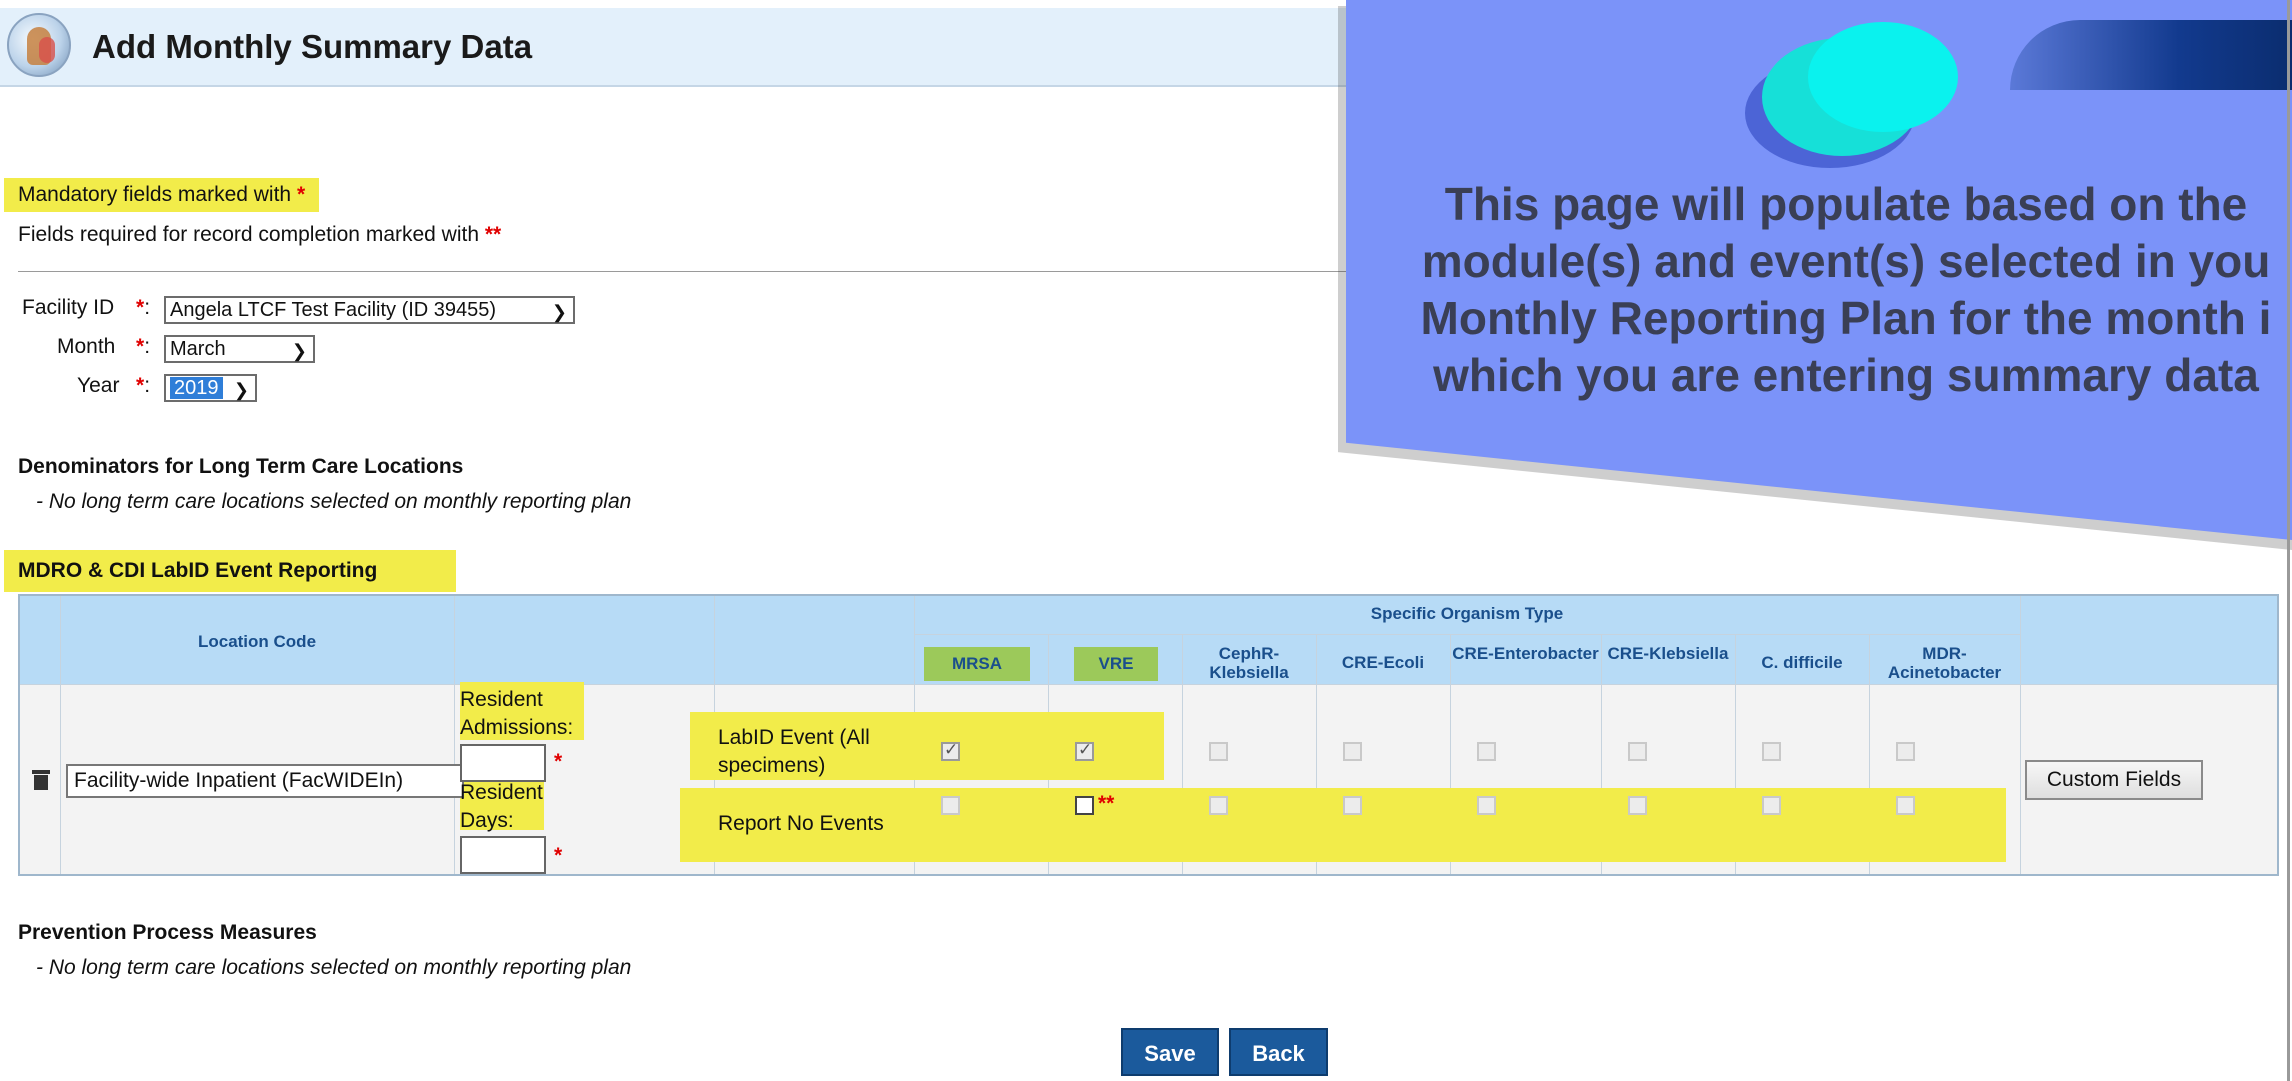  What do you see at coordinates (950, 805) in the screenshot?
I see `no-events-checkbox-mrsa` at bounding box center [950, 805].